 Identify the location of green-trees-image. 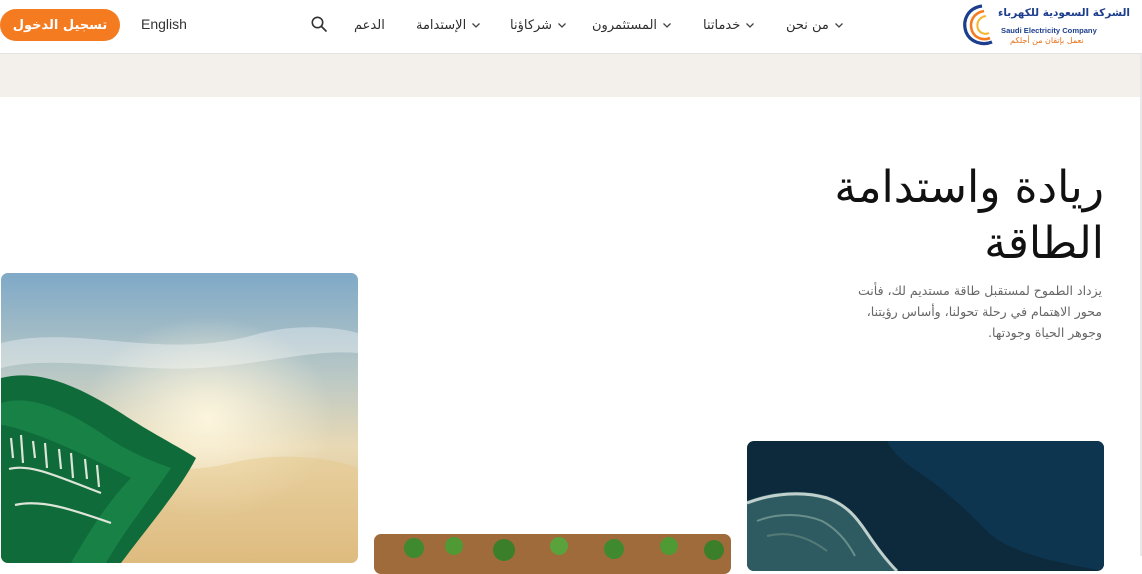
(552, 554).